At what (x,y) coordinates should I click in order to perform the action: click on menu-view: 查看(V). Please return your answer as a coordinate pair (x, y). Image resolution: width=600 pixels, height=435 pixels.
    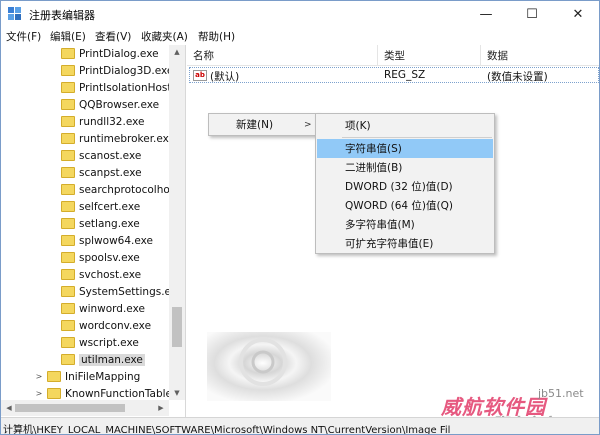
    Looking at the image, I should click on (113, 36).